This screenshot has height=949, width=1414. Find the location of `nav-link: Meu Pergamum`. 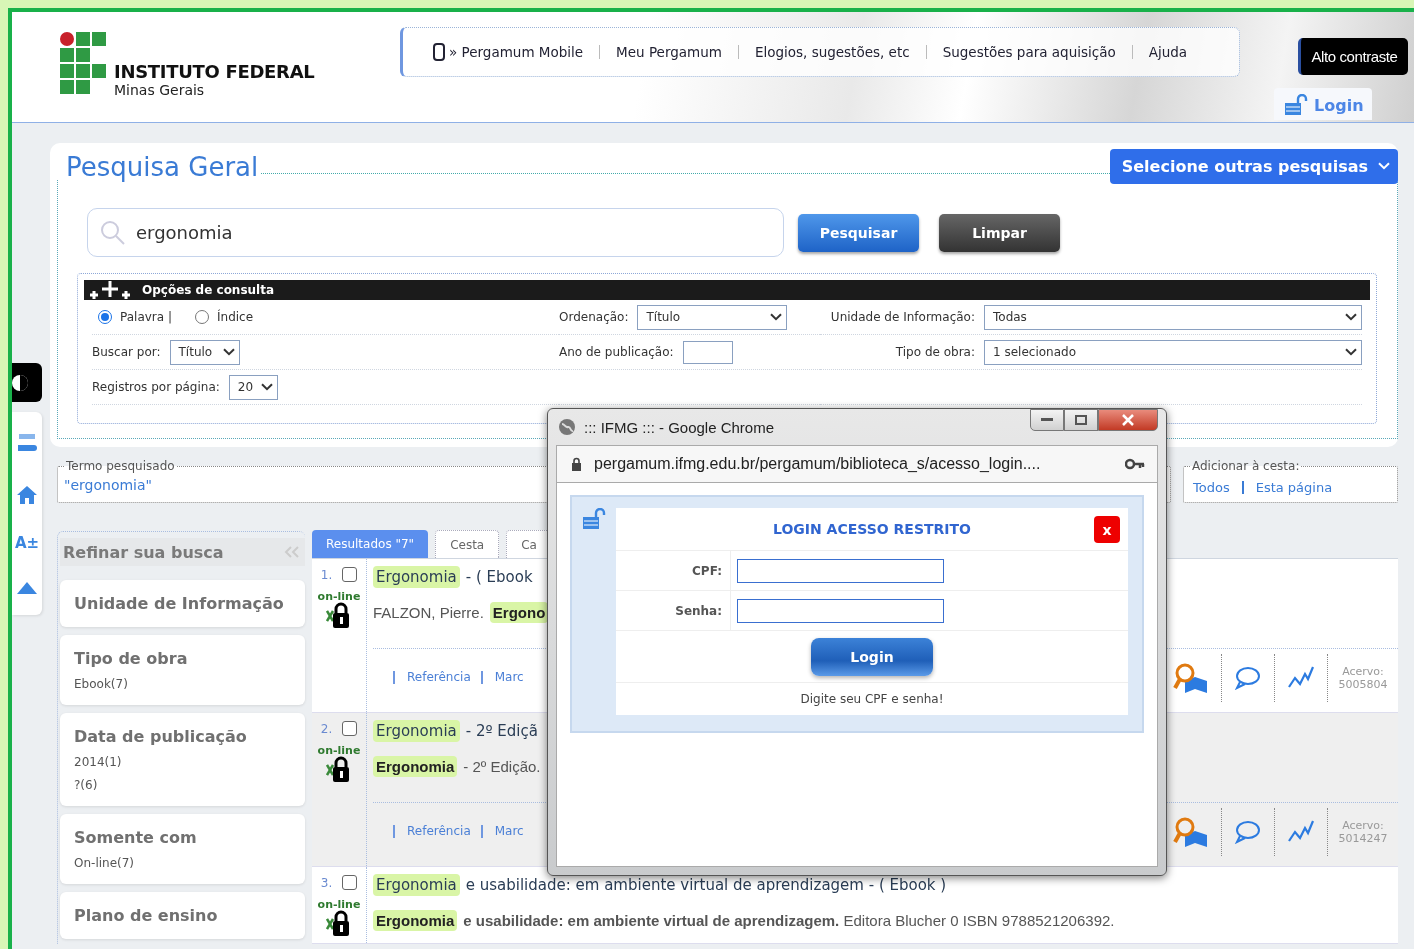

nav-link: Meu Pergamum is located at coordinates (668, 52).